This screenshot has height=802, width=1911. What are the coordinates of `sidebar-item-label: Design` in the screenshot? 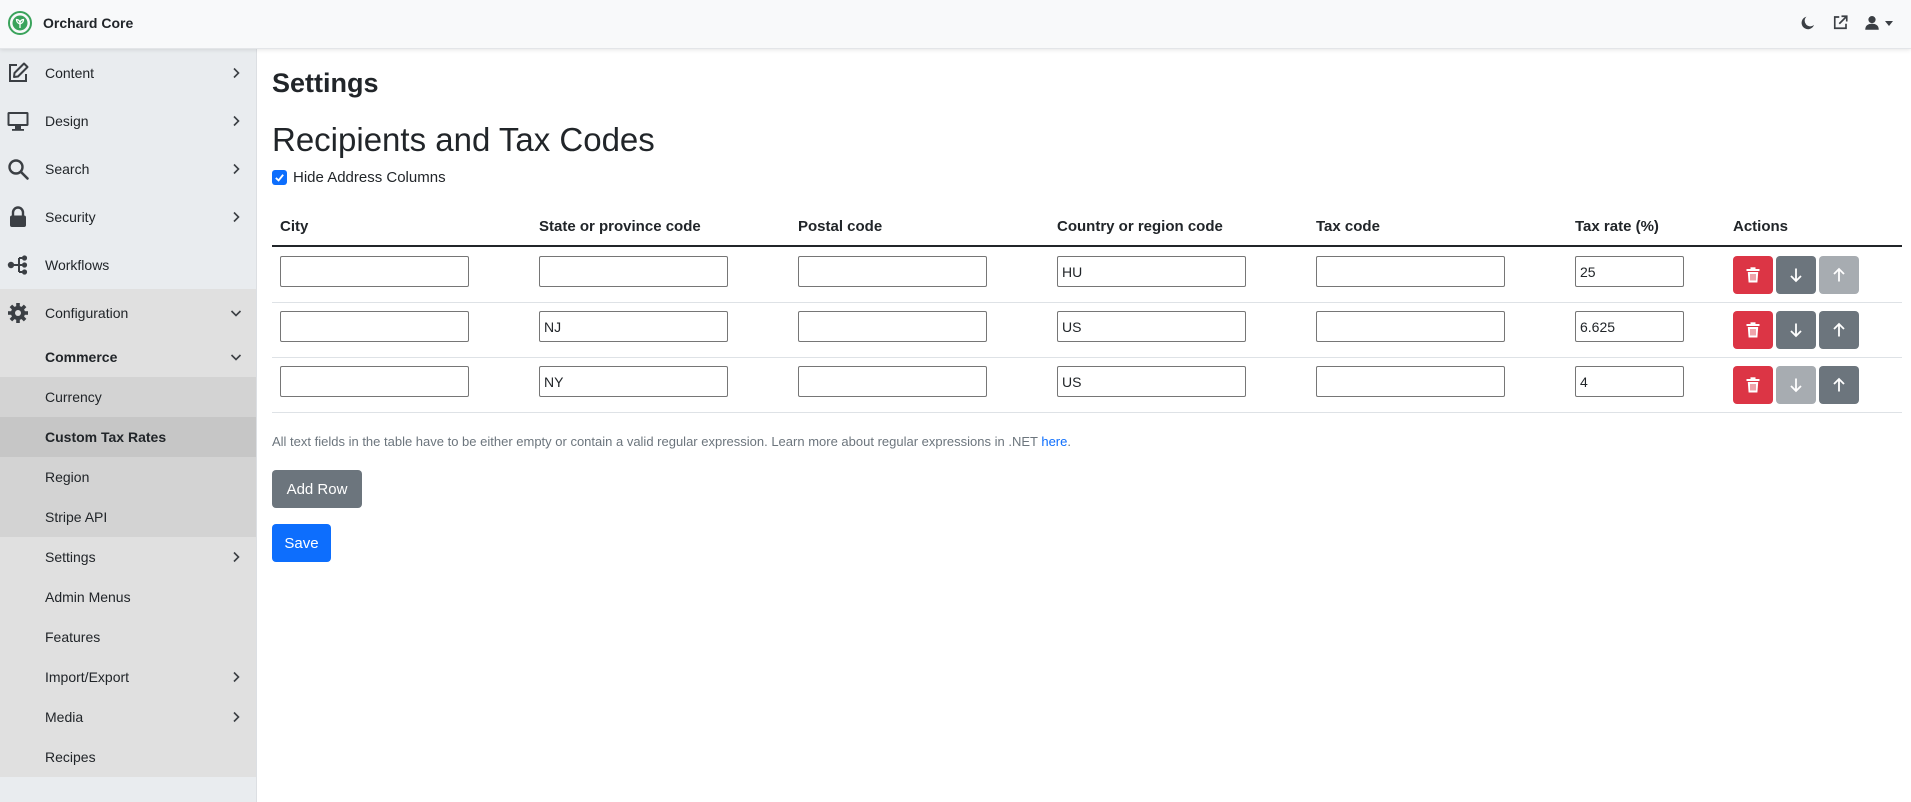 It's located at (67, 121).